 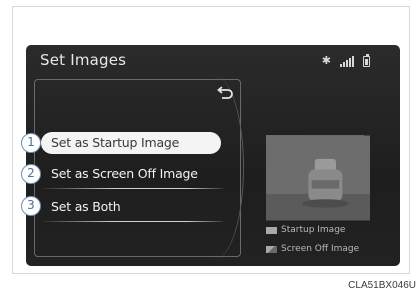 I want to click on menu-item-label: Set as Both, so click(x=86, y=206).